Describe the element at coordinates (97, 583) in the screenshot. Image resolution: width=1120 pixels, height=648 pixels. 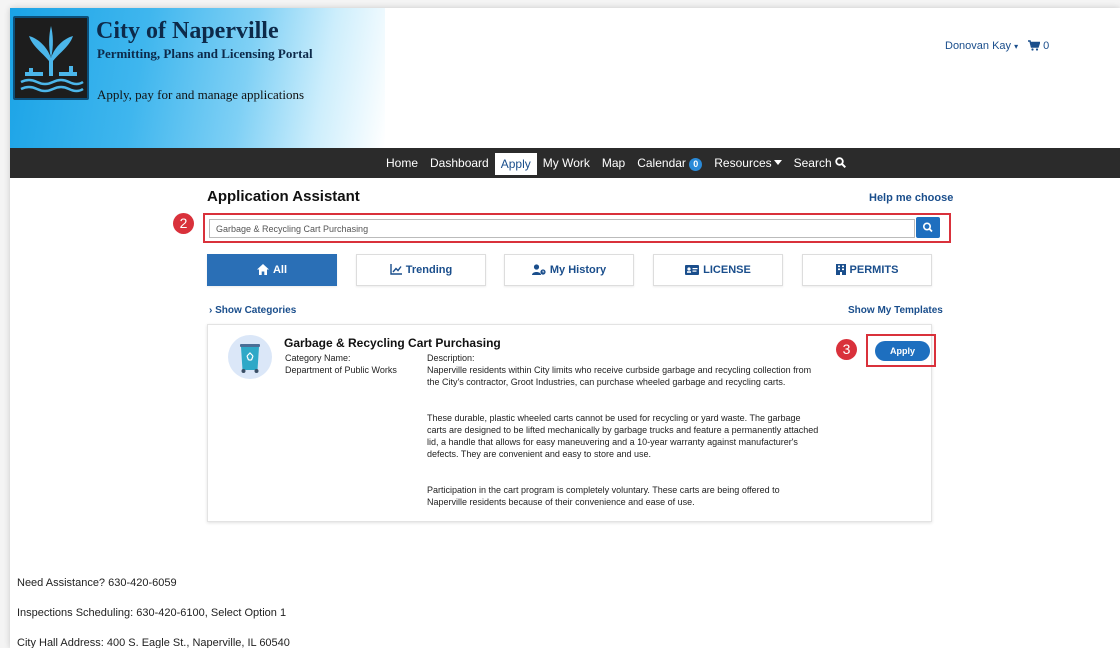
I see `footer-assistance: Need Assistance? 630-420-6059` at that location.